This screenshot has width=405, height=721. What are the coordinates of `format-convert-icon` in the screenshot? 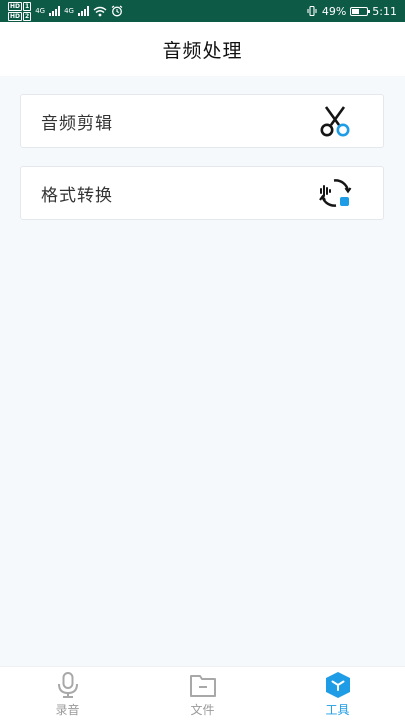 It's located at (335, 193).